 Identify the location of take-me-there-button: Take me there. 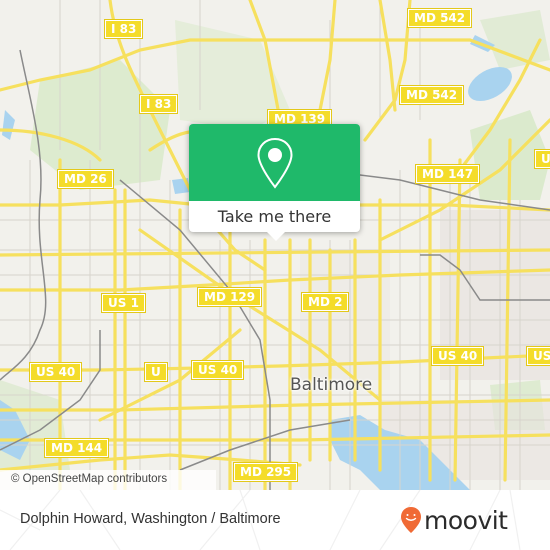
(274, 216).